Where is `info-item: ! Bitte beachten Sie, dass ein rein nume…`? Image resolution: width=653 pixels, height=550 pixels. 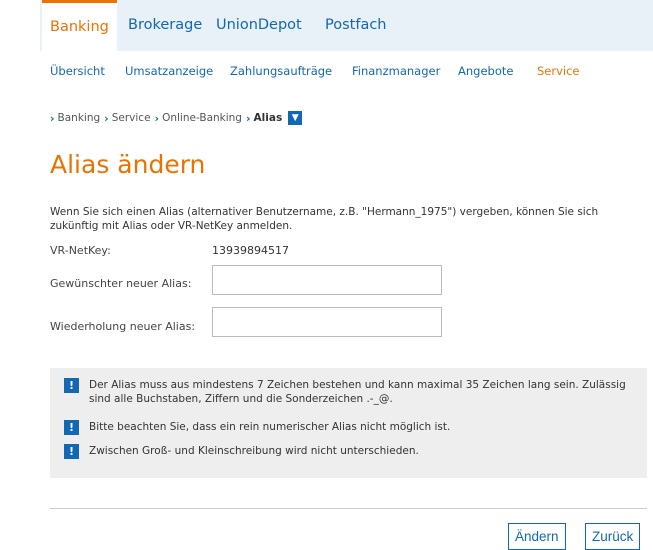
info-item: ! Bitte beachten Sie, dass ein rein nume… is located at coordinates (351, 427).